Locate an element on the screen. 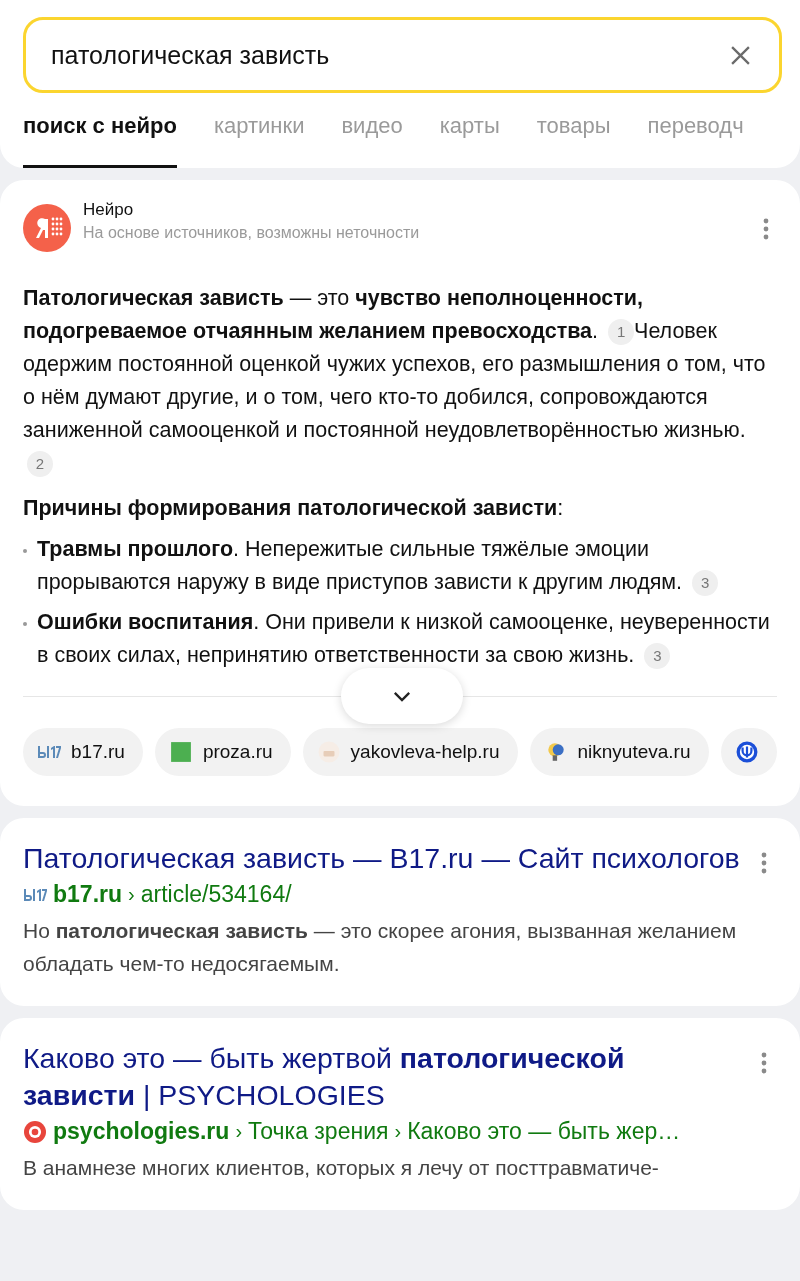 The height and width of the screenshot is (1281, 800). result-title-link: Каково это — быть жертвой патологической зависти | PSYCHOLOGIES is located at coordinates (382, 1077).